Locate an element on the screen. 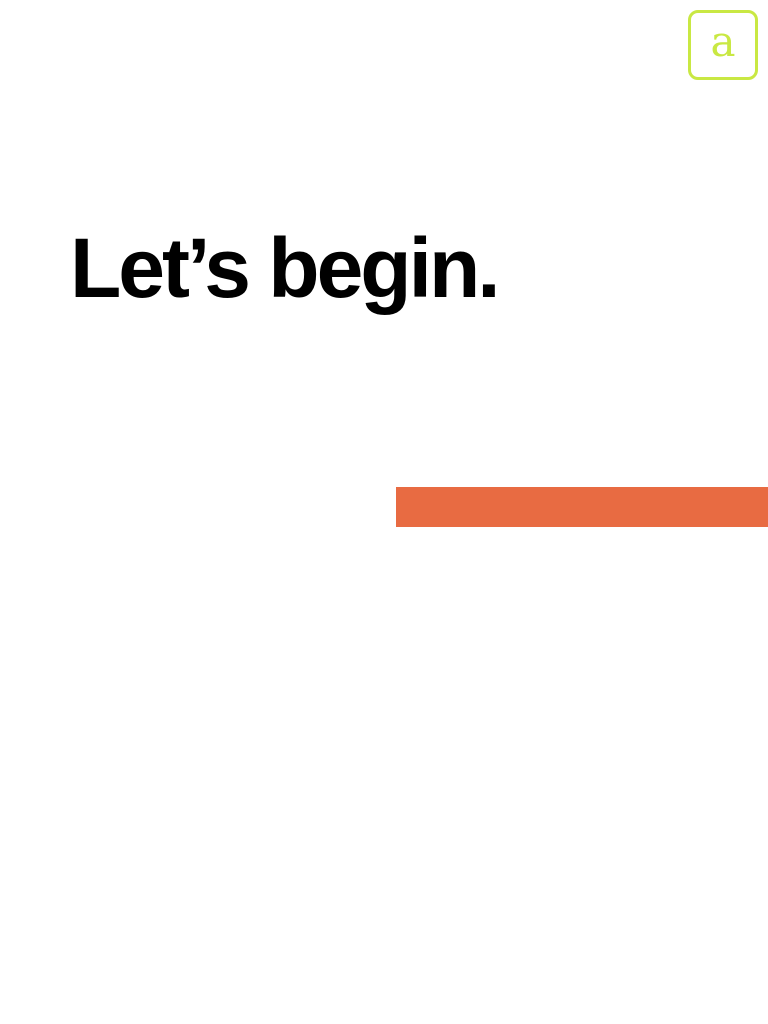  logo-badge: a is located at coordinates (723, 45).